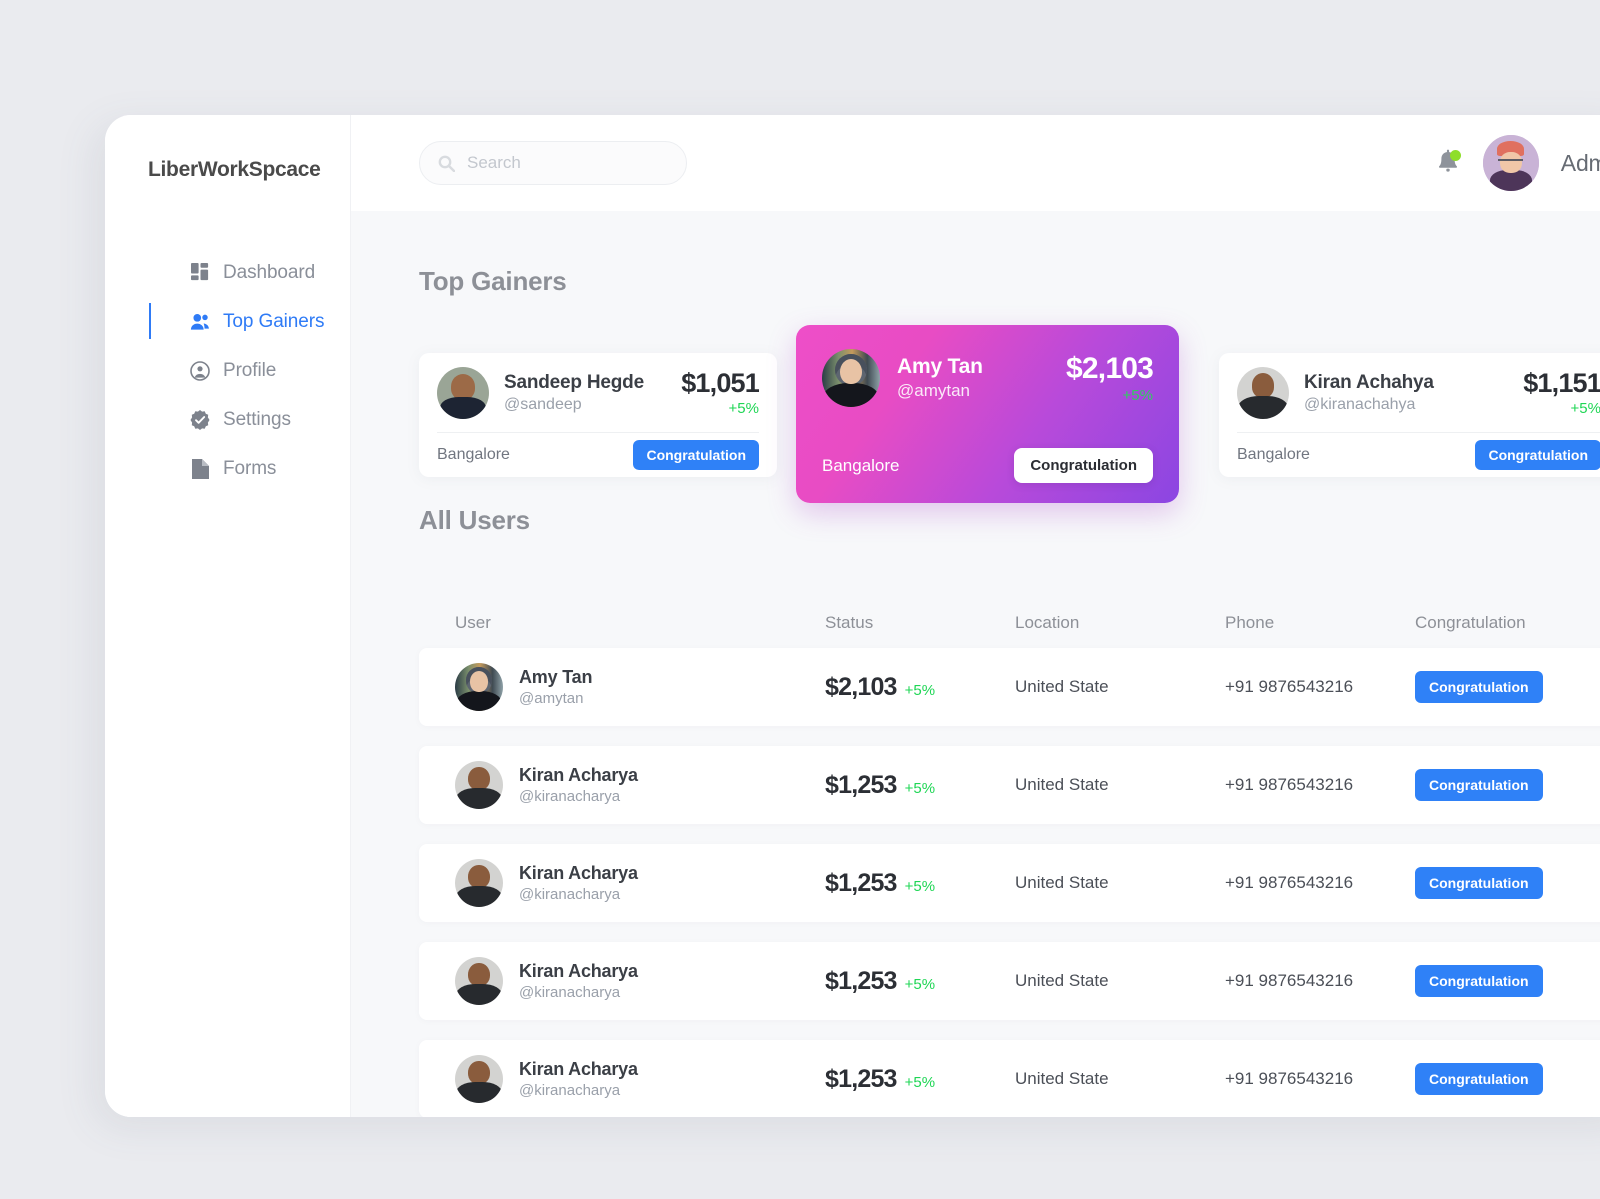 This screenshot has height=1199, width=1600. What do you see at coordinates (446, 163) in the screenshot?
I see `search-icon` at bounding box center [446, 163].